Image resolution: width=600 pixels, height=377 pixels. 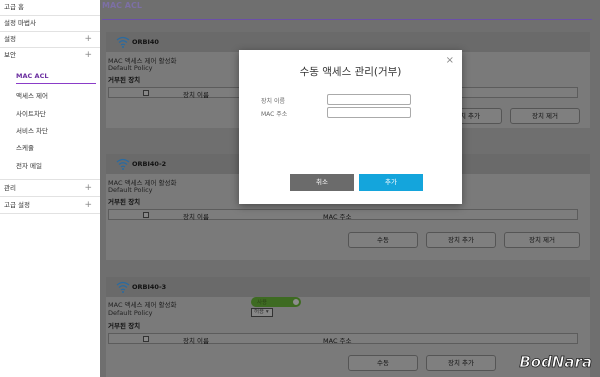 I want to click on sidebar-item-advanced-setup: 고급 설정 +, so click(x=50, y=205).